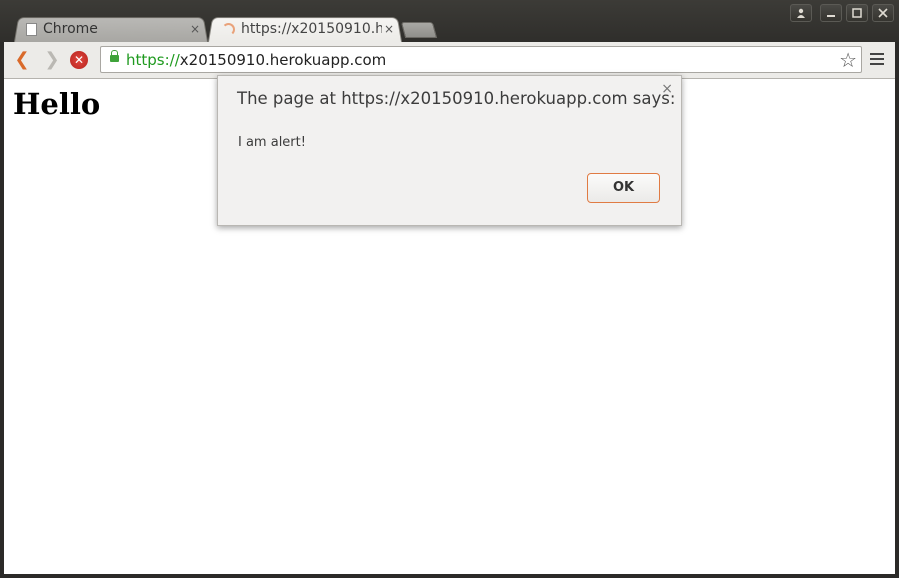  I want to click on bookmark-star-icon: ☆, so click(848, 60).